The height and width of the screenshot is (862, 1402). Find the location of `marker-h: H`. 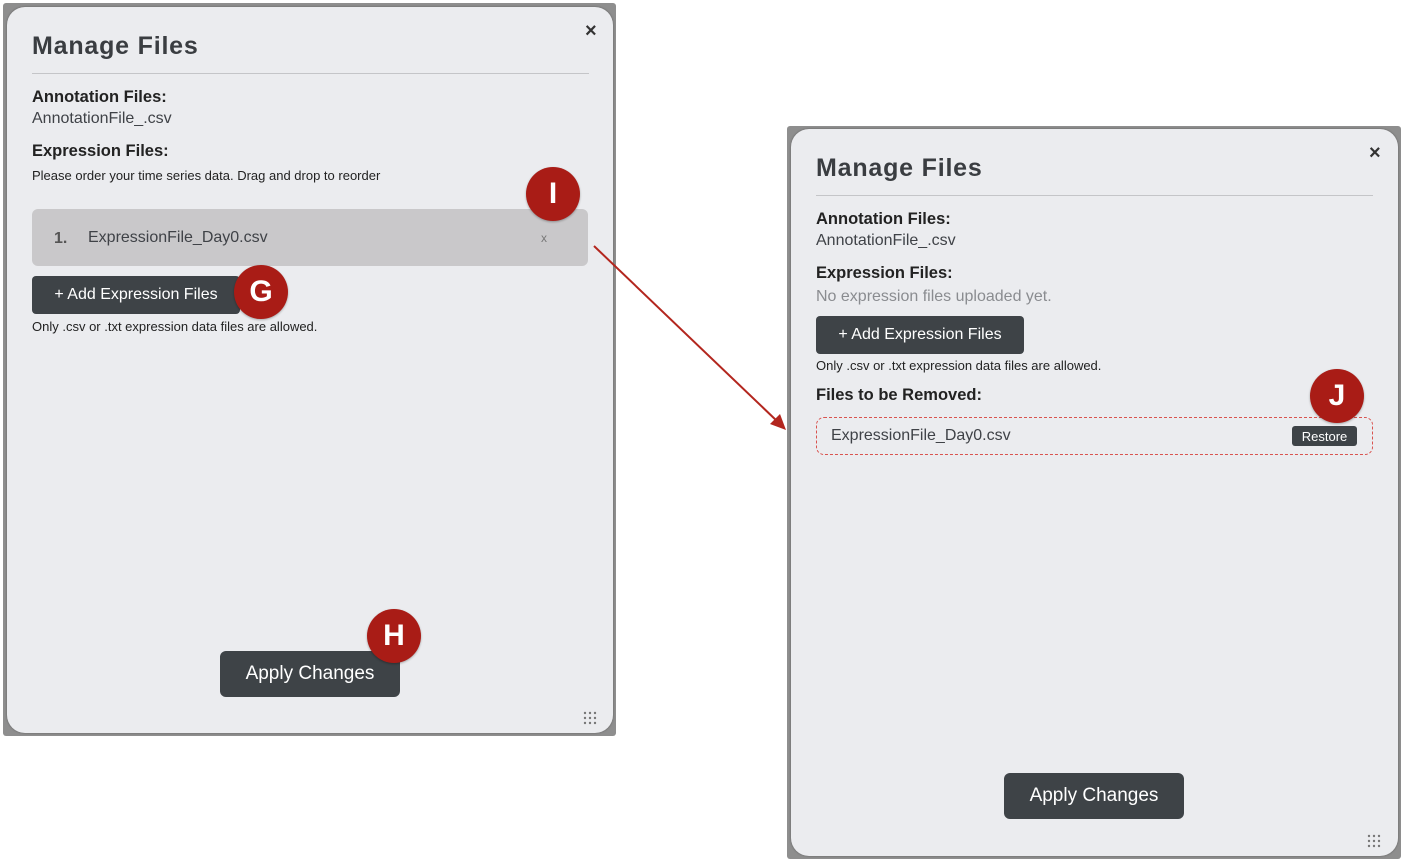

marker-h: H is located at coordinates (394, 636).